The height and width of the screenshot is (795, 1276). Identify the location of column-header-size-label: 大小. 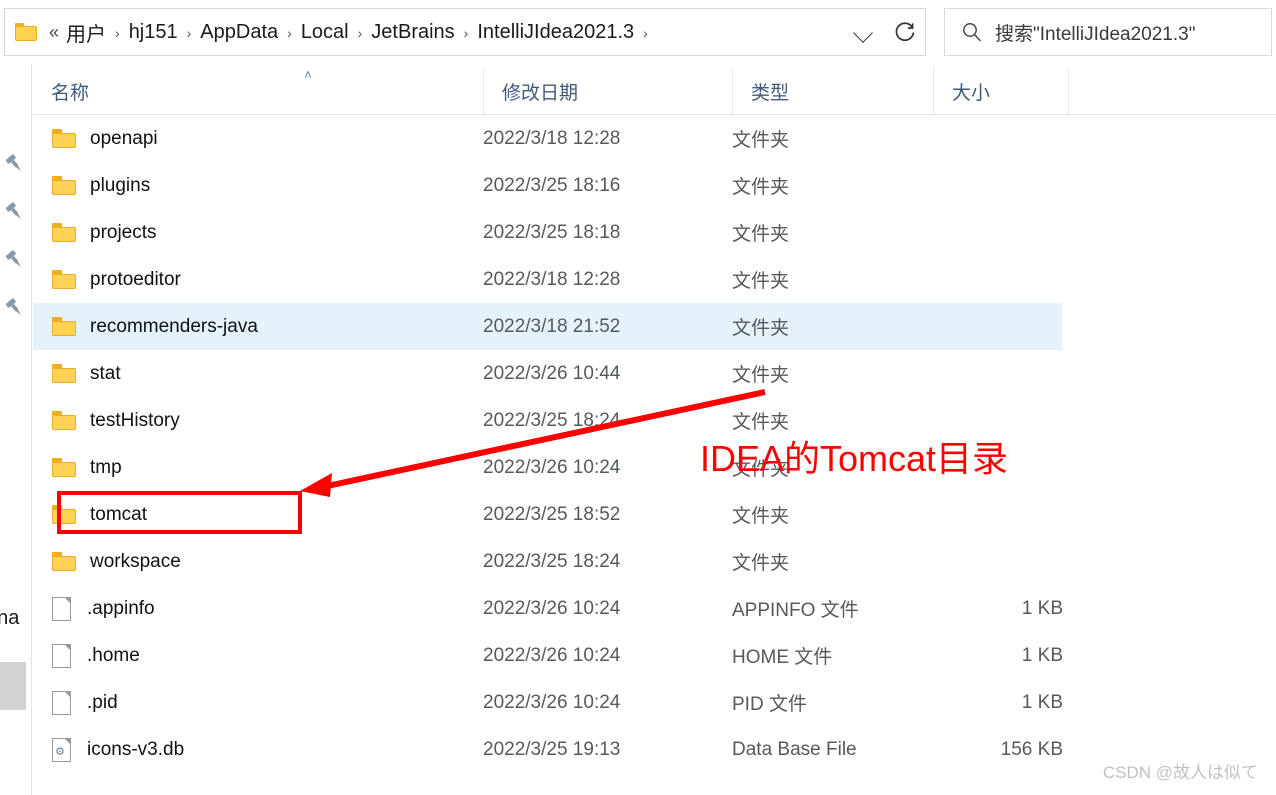
(971, 93).